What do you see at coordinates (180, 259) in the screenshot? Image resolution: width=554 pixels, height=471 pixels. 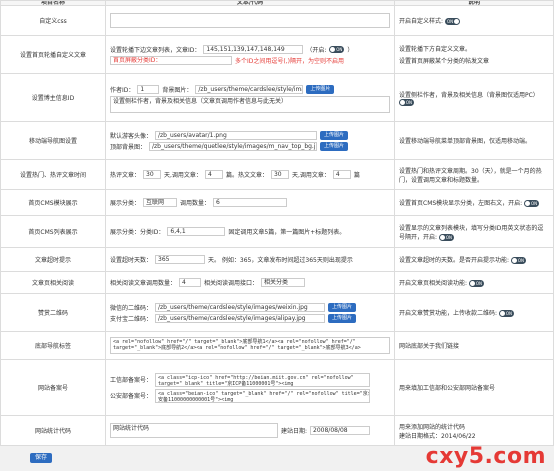 I see `old-days-input: 365` at bounding box center [180, 259].